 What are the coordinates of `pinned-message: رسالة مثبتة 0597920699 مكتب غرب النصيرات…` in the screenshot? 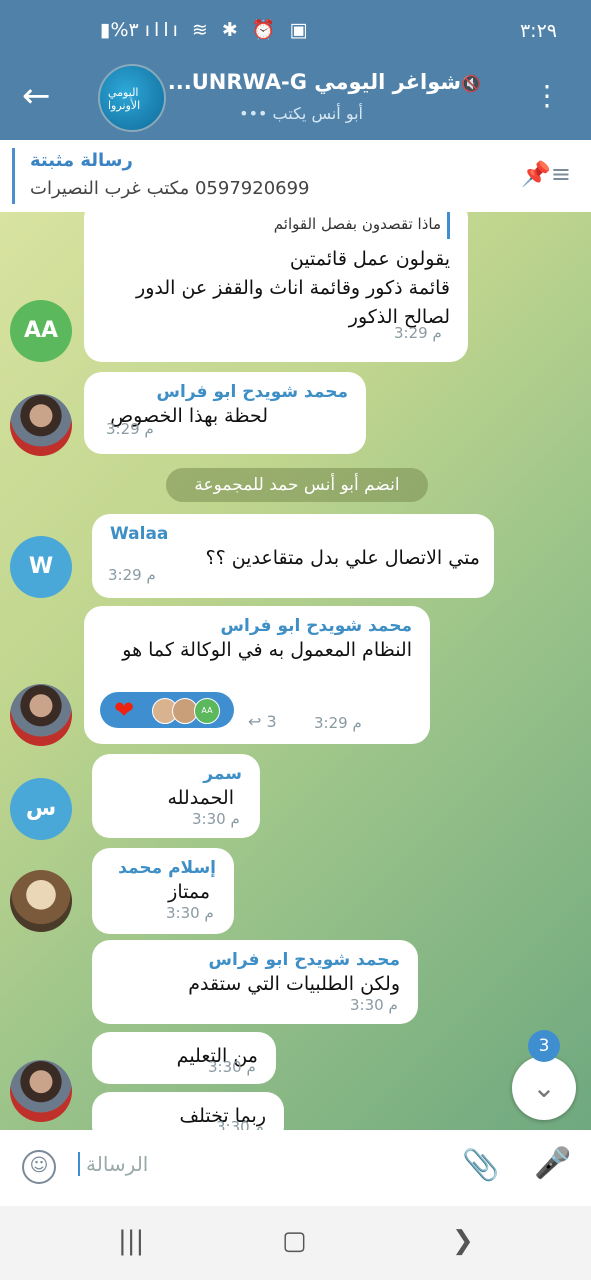 It's located at (295, 176).